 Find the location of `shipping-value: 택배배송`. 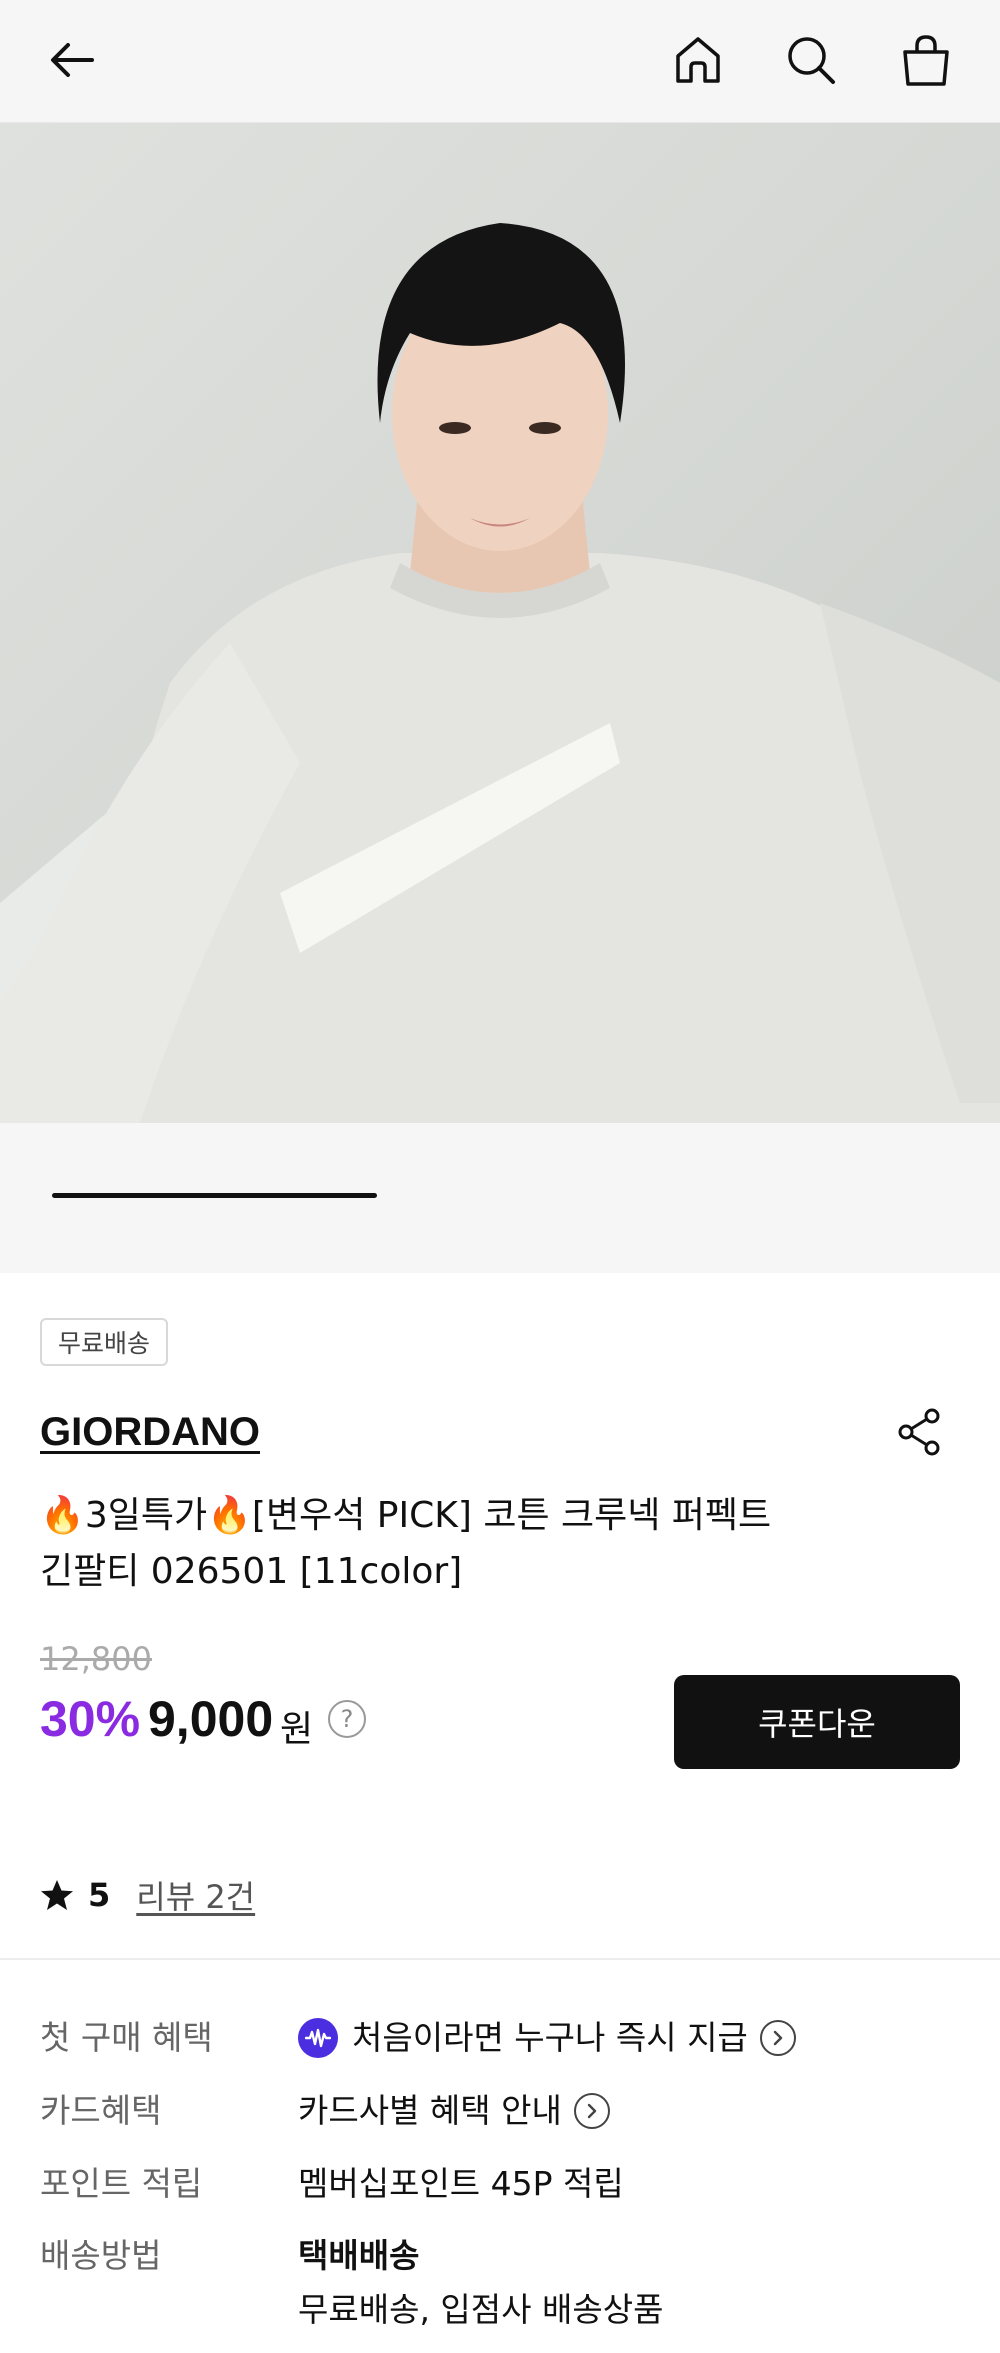

shipping-value: 택배배송 is located at coordinates (359, 2255).